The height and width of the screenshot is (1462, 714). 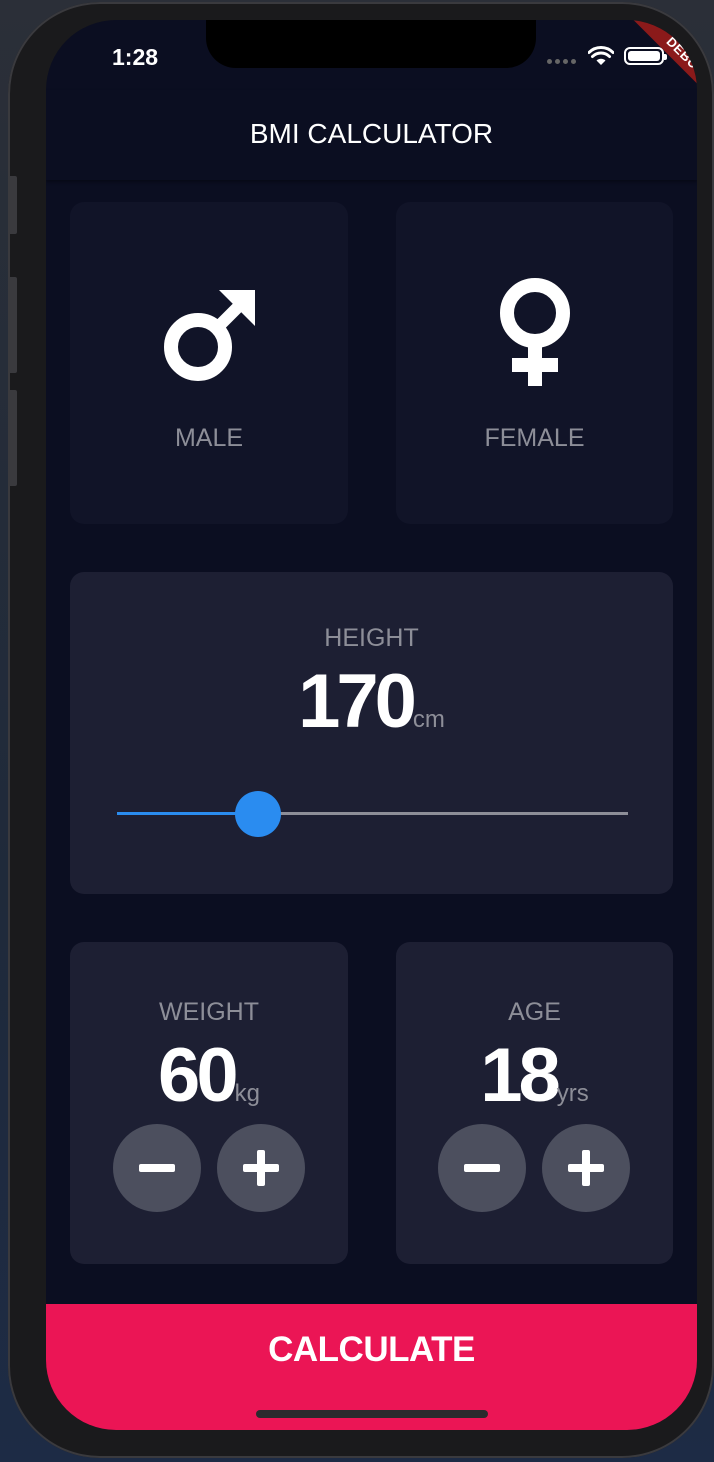 I want to click on male-label: MALE, so click(x=209, y=438).